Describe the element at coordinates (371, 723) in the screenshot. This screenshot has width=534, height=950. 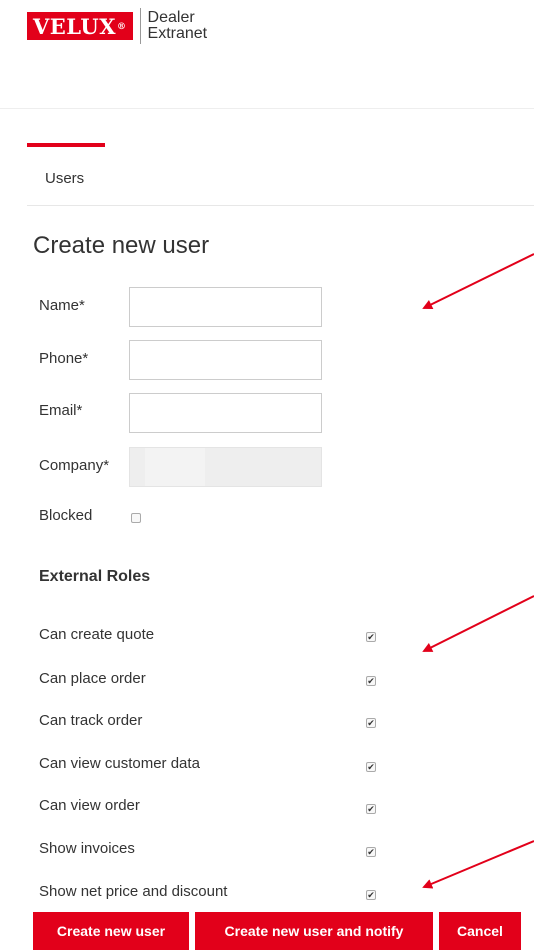
I see `role-checkbox-track-order: ✔` at that location.